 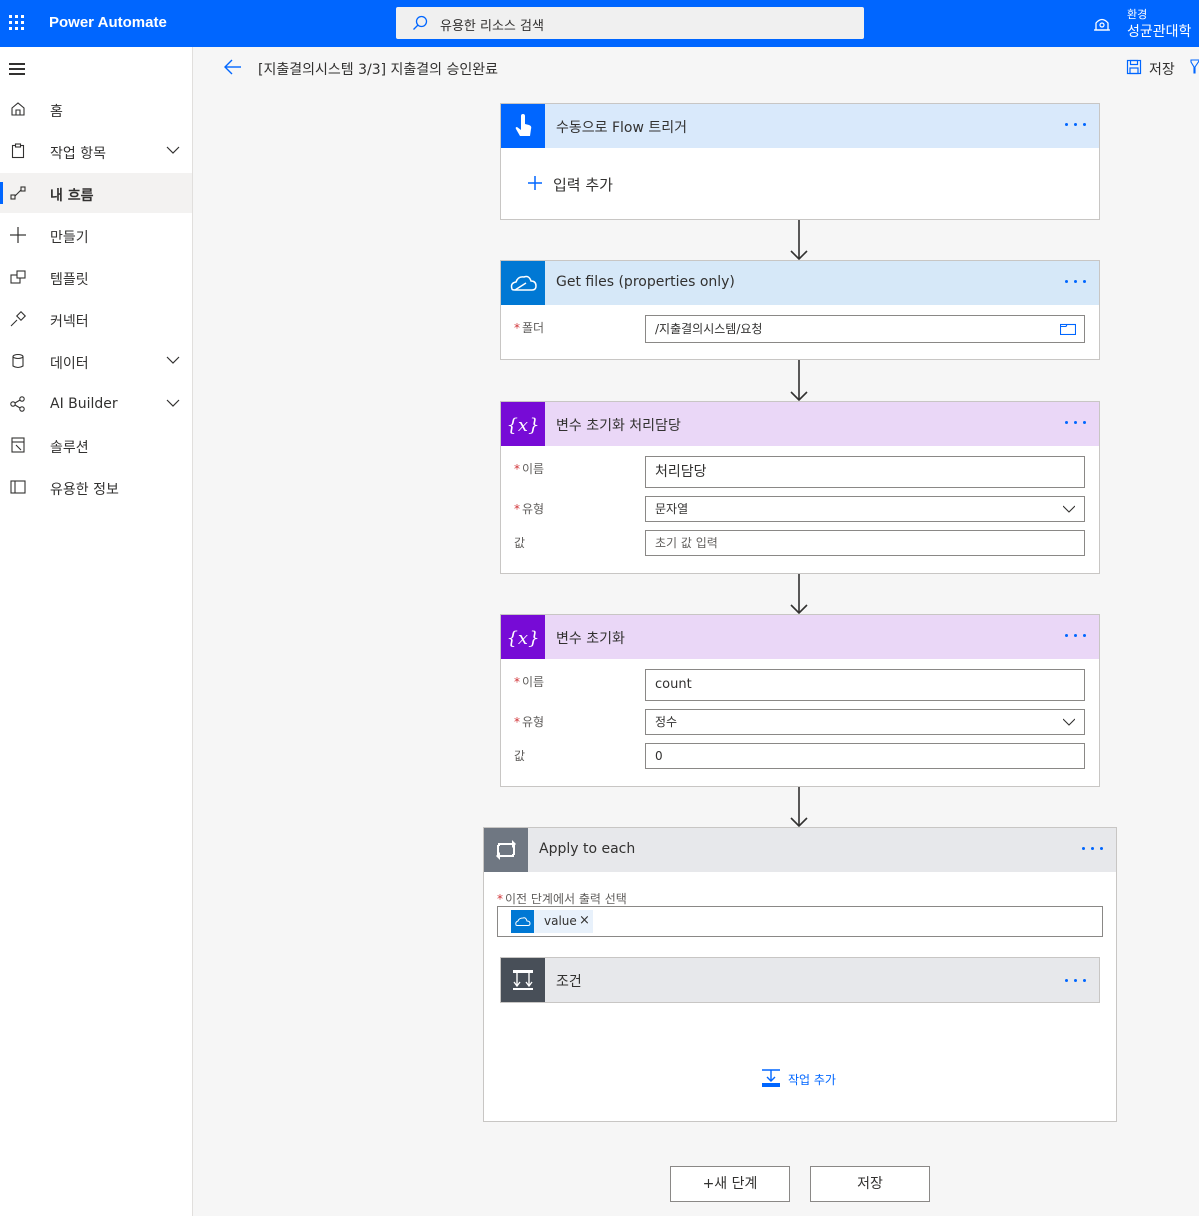 What do you see at coordinates (800, 126) in the screenshot?
I see `trigger-header: 수동으로 Flow 트리거` at bounding box center [800, 126].